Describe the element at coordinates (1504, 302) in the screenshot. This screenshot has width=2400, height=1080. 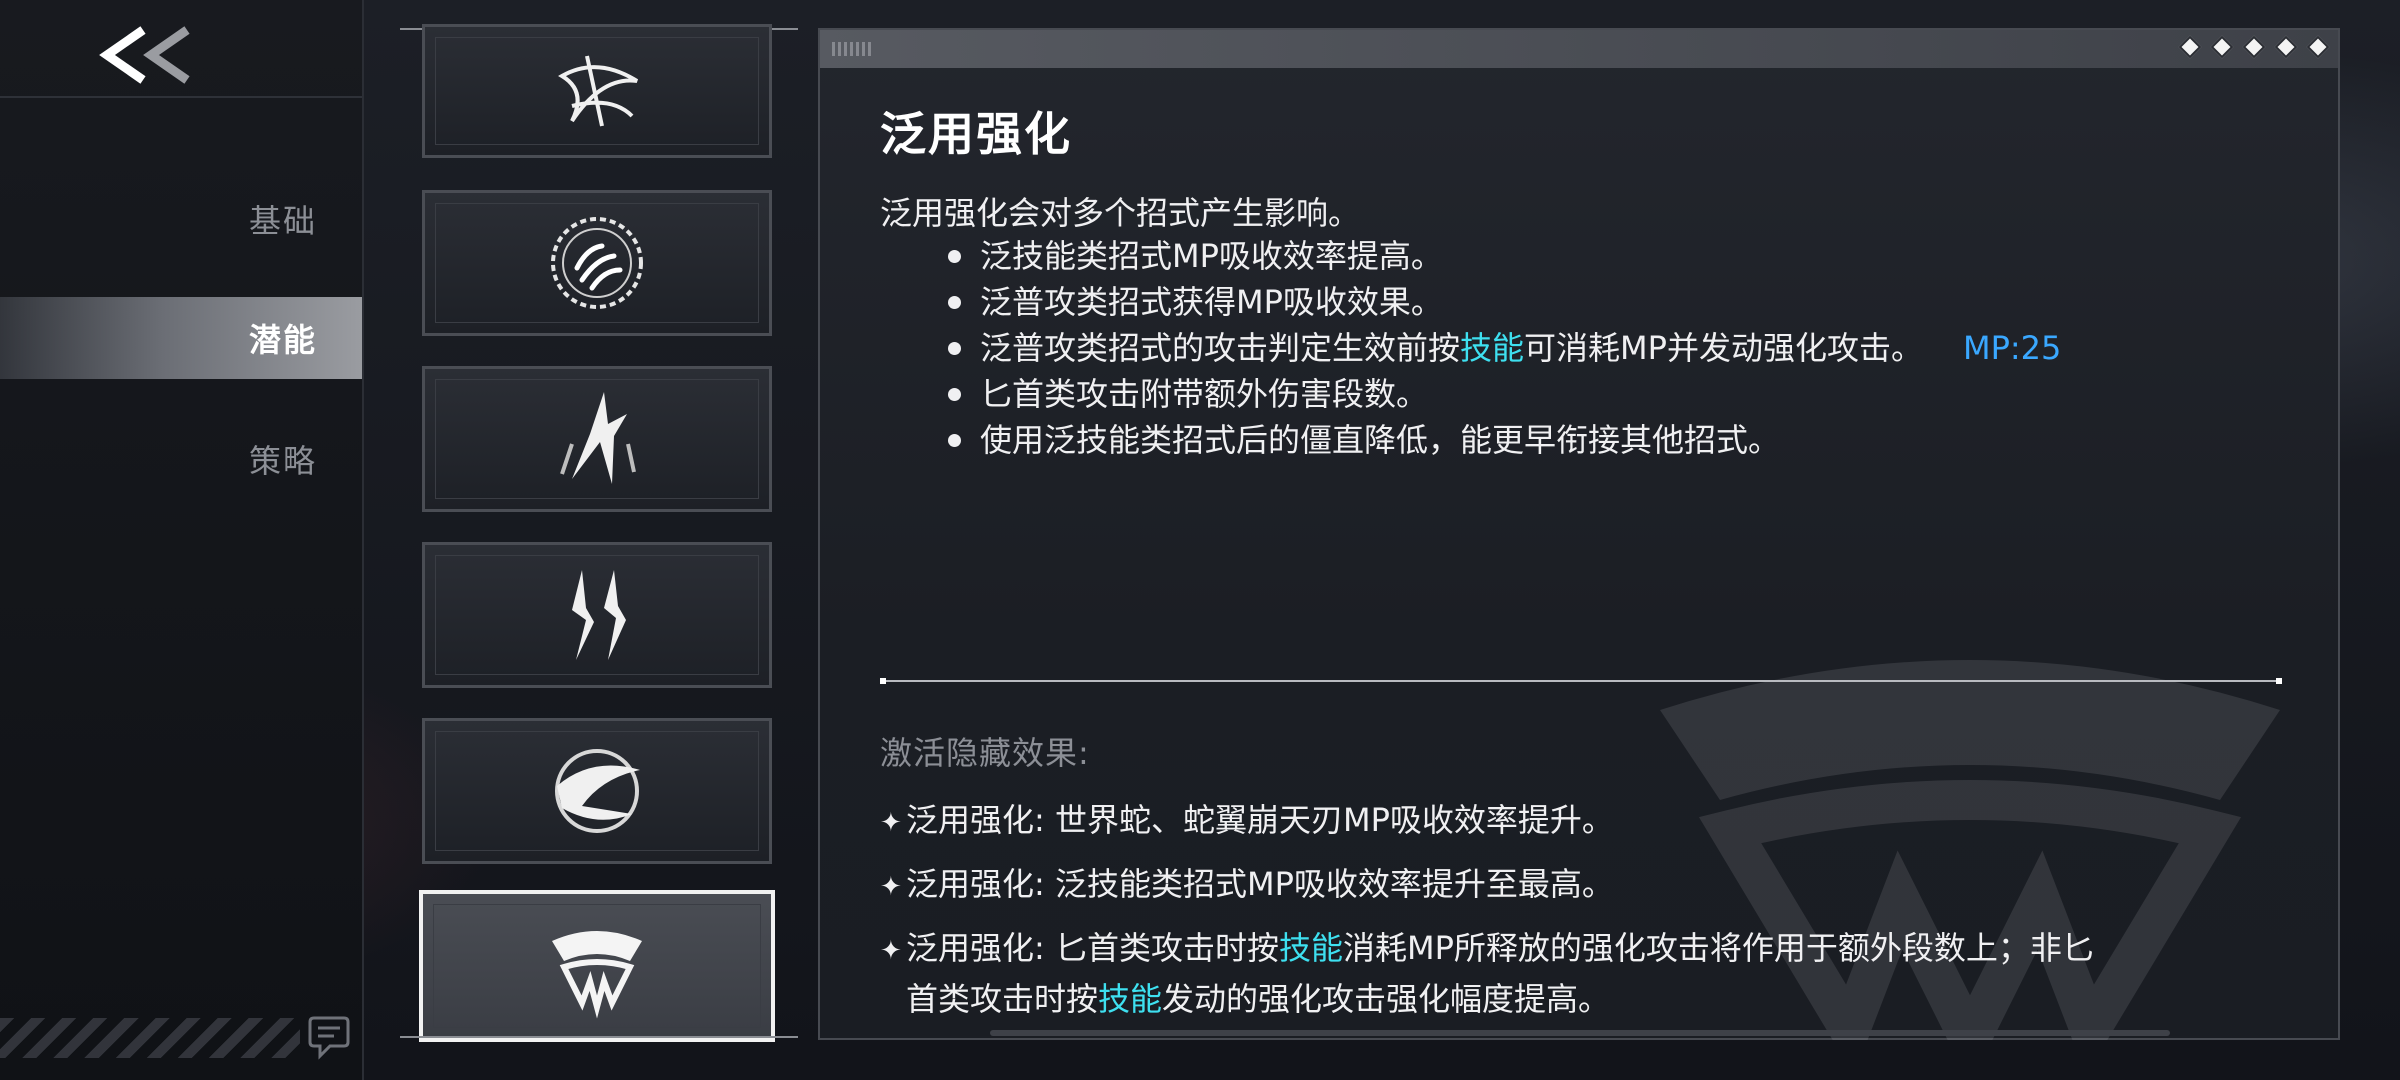
I see `effect-item: 泛普攻类招式获得MP吸收效果。` at that location.